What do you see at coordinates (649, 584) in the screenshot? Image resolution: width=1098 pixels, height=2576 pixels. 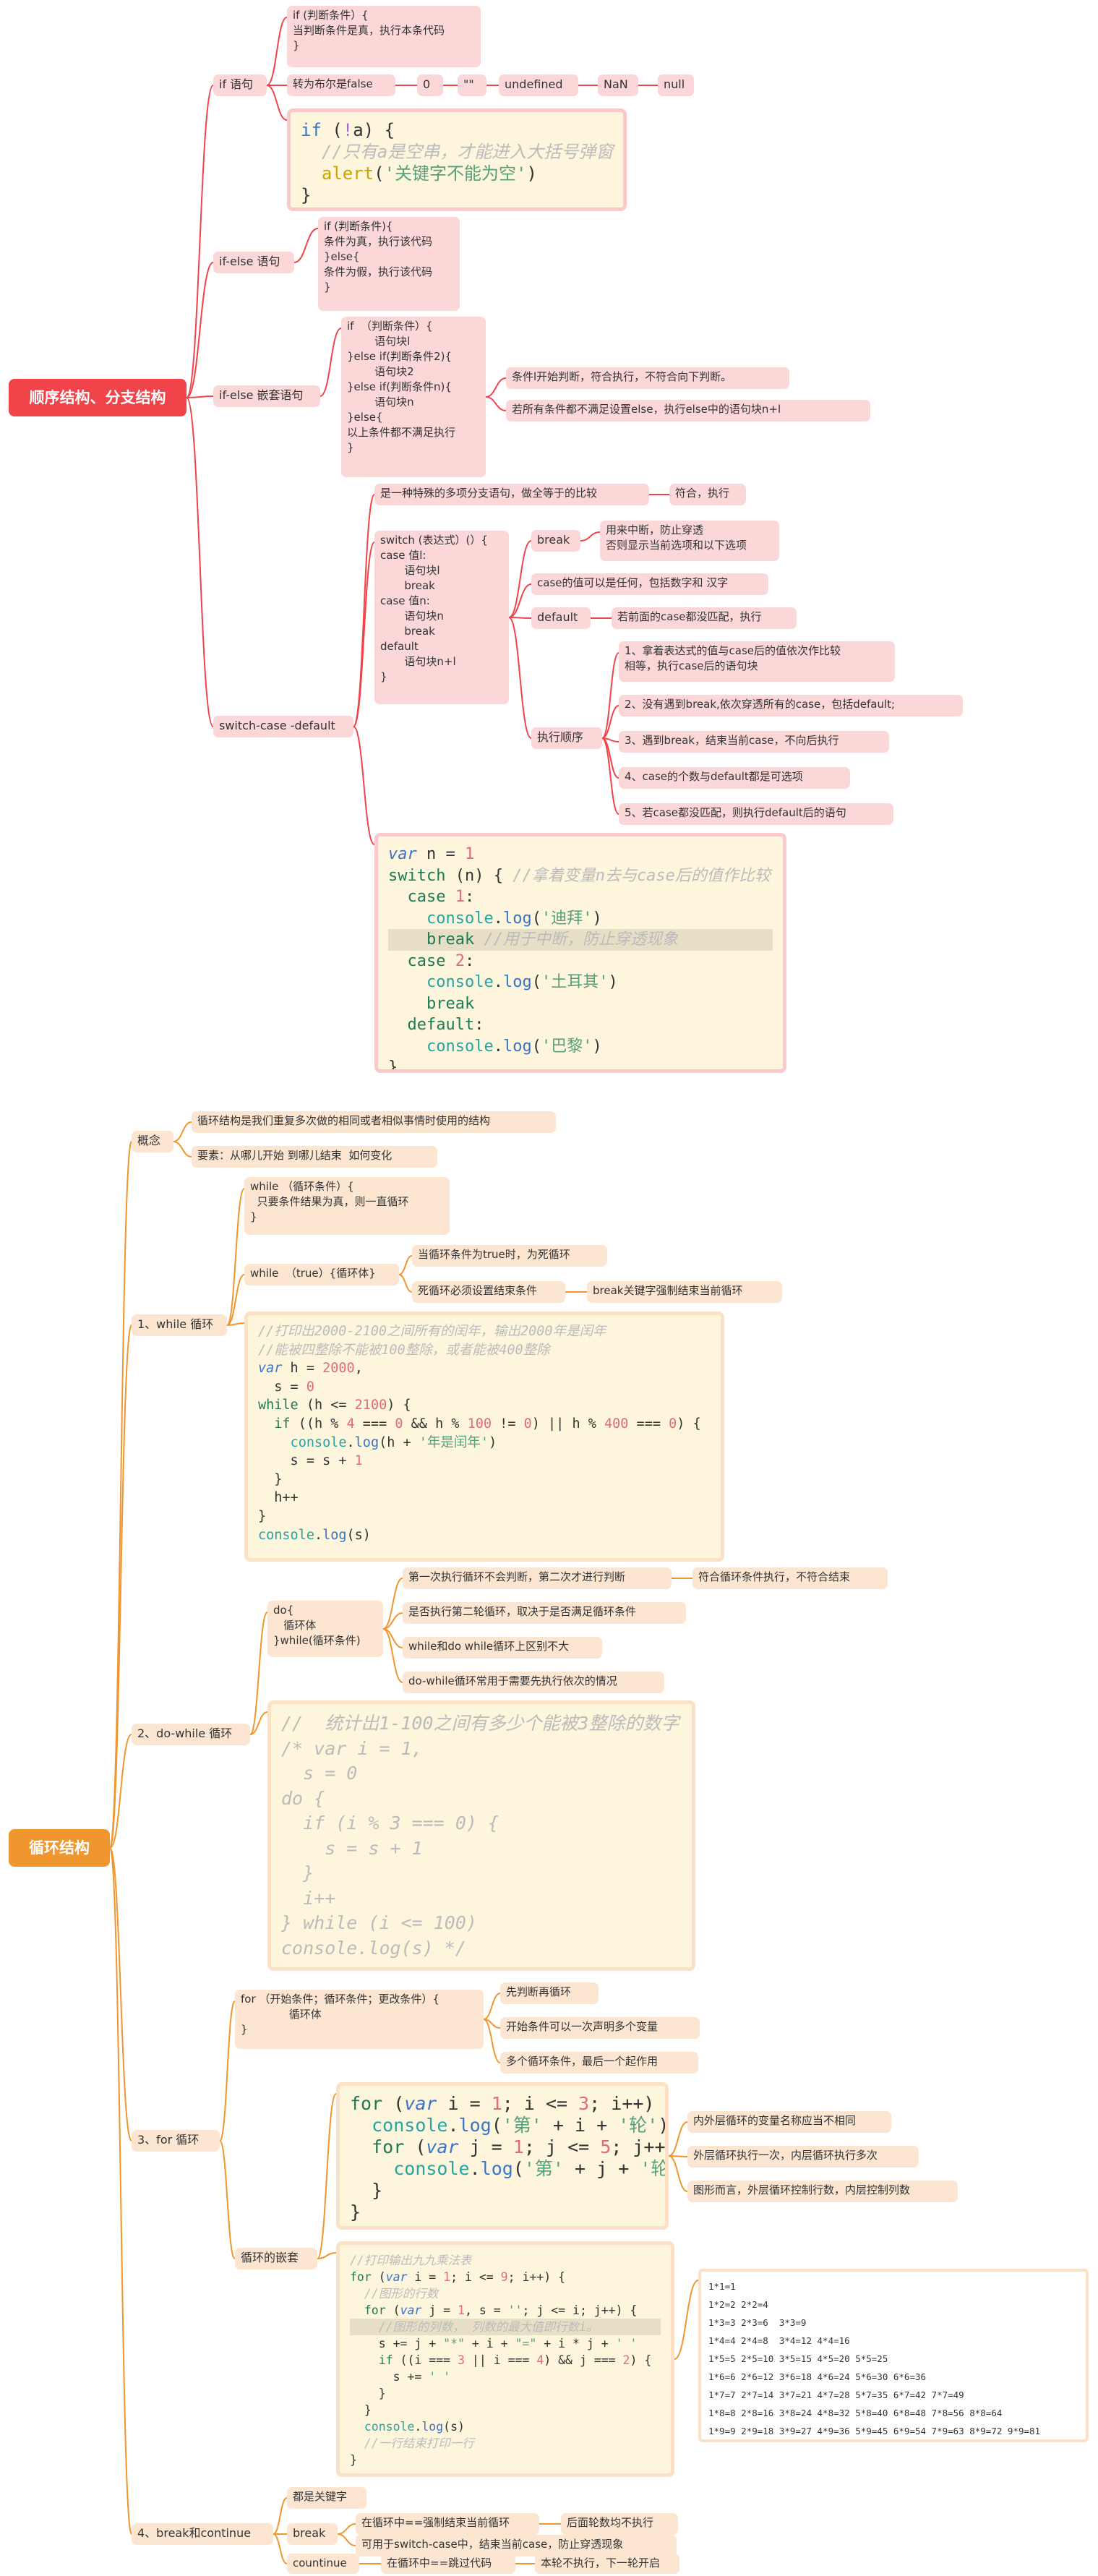 I see `switch-case-desc: case的值可以是任何，包括数字和 汉字` at bounding box center [649, 584].